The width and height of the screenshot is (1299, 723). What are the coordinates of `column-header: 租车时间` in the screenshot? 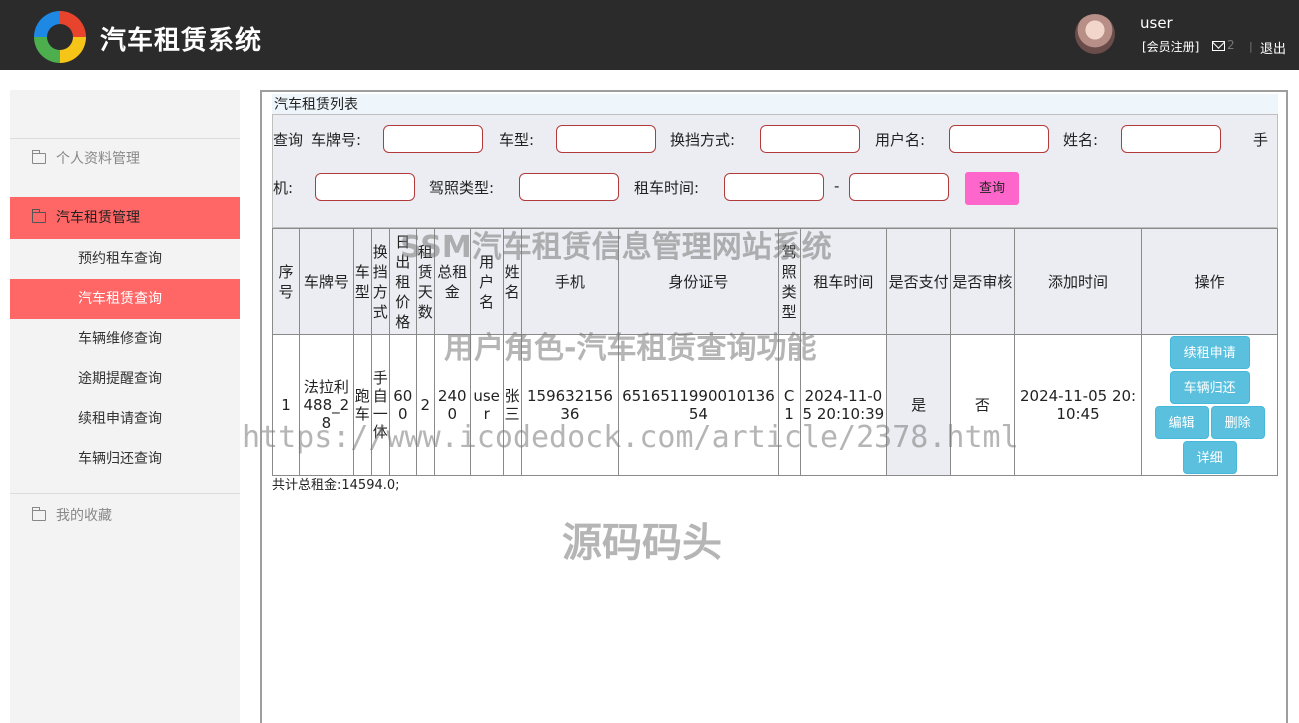 It's located at (843, 281).